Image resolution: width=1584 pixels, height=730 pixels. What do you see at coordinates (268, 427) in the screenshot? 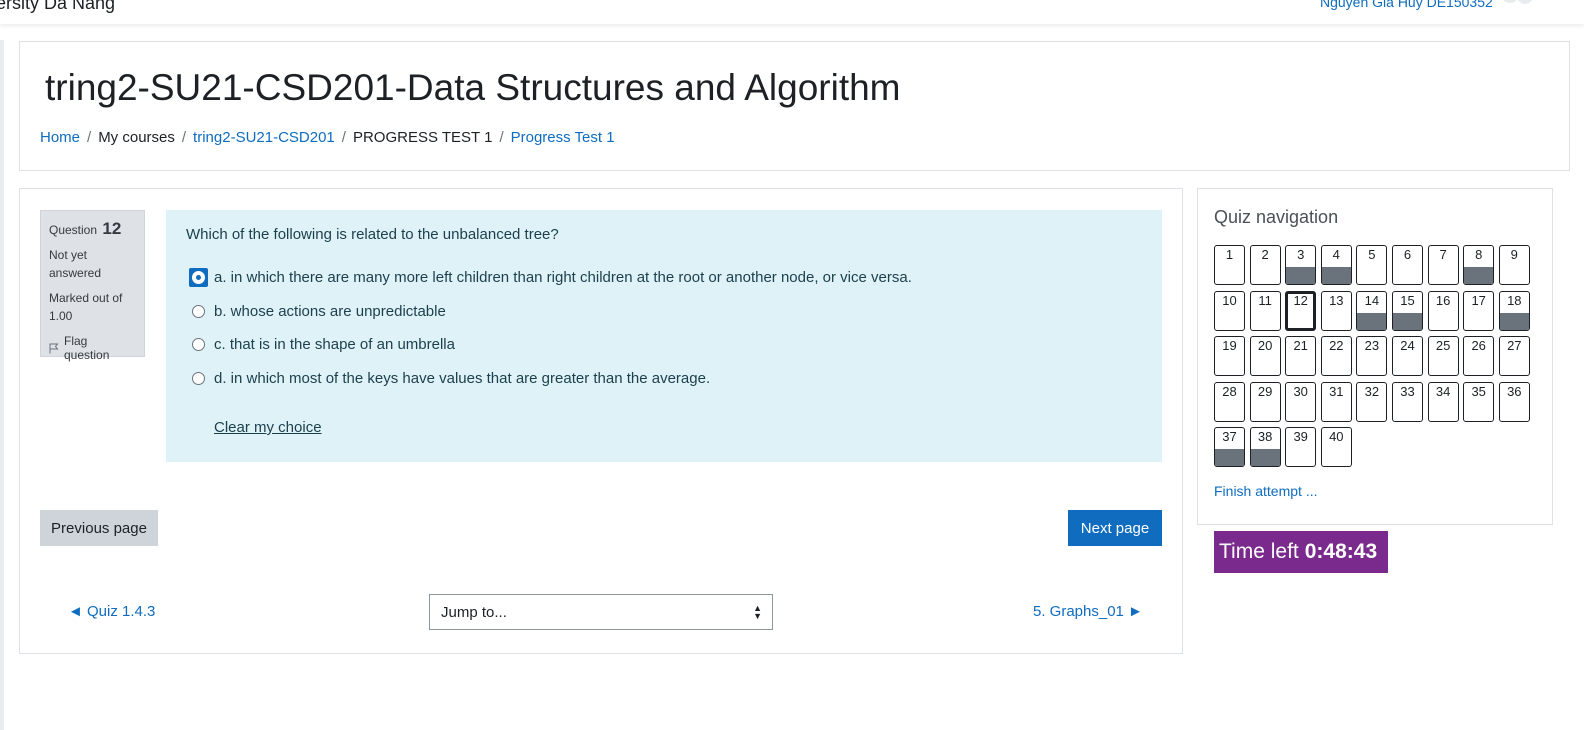
I see `clear-choice-link: Clear my choice` at bounding box center [268, 427].